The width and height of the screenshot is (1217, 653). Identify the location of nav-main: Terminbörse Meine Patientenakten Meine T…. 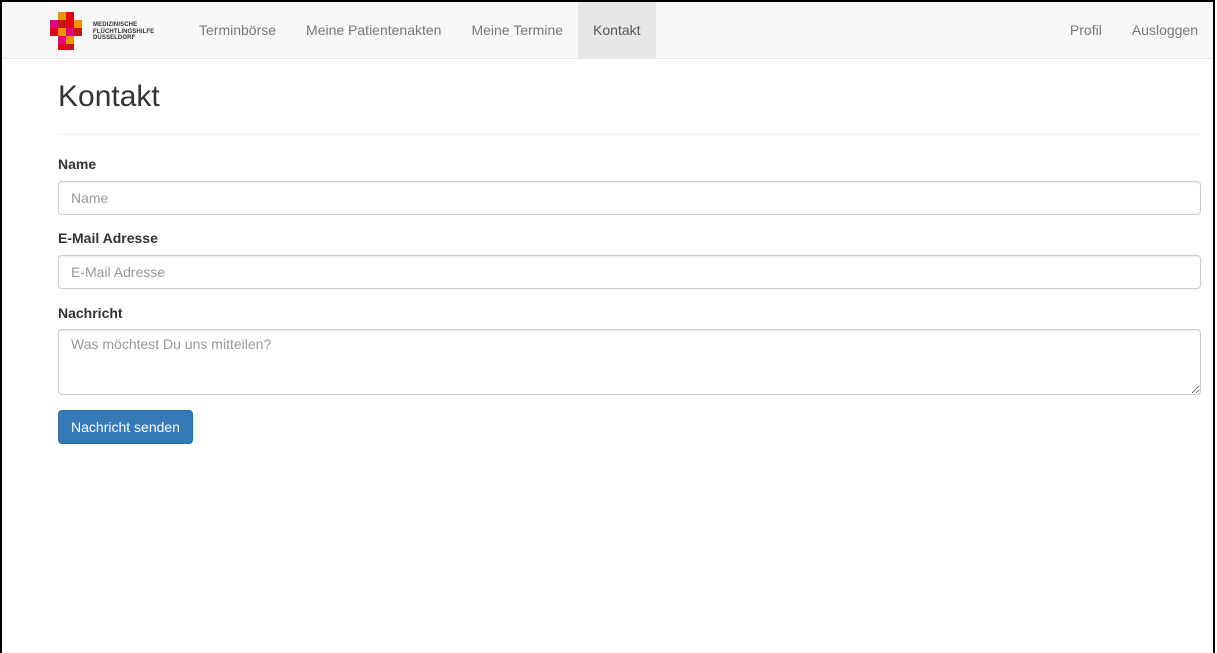
(420, 30).